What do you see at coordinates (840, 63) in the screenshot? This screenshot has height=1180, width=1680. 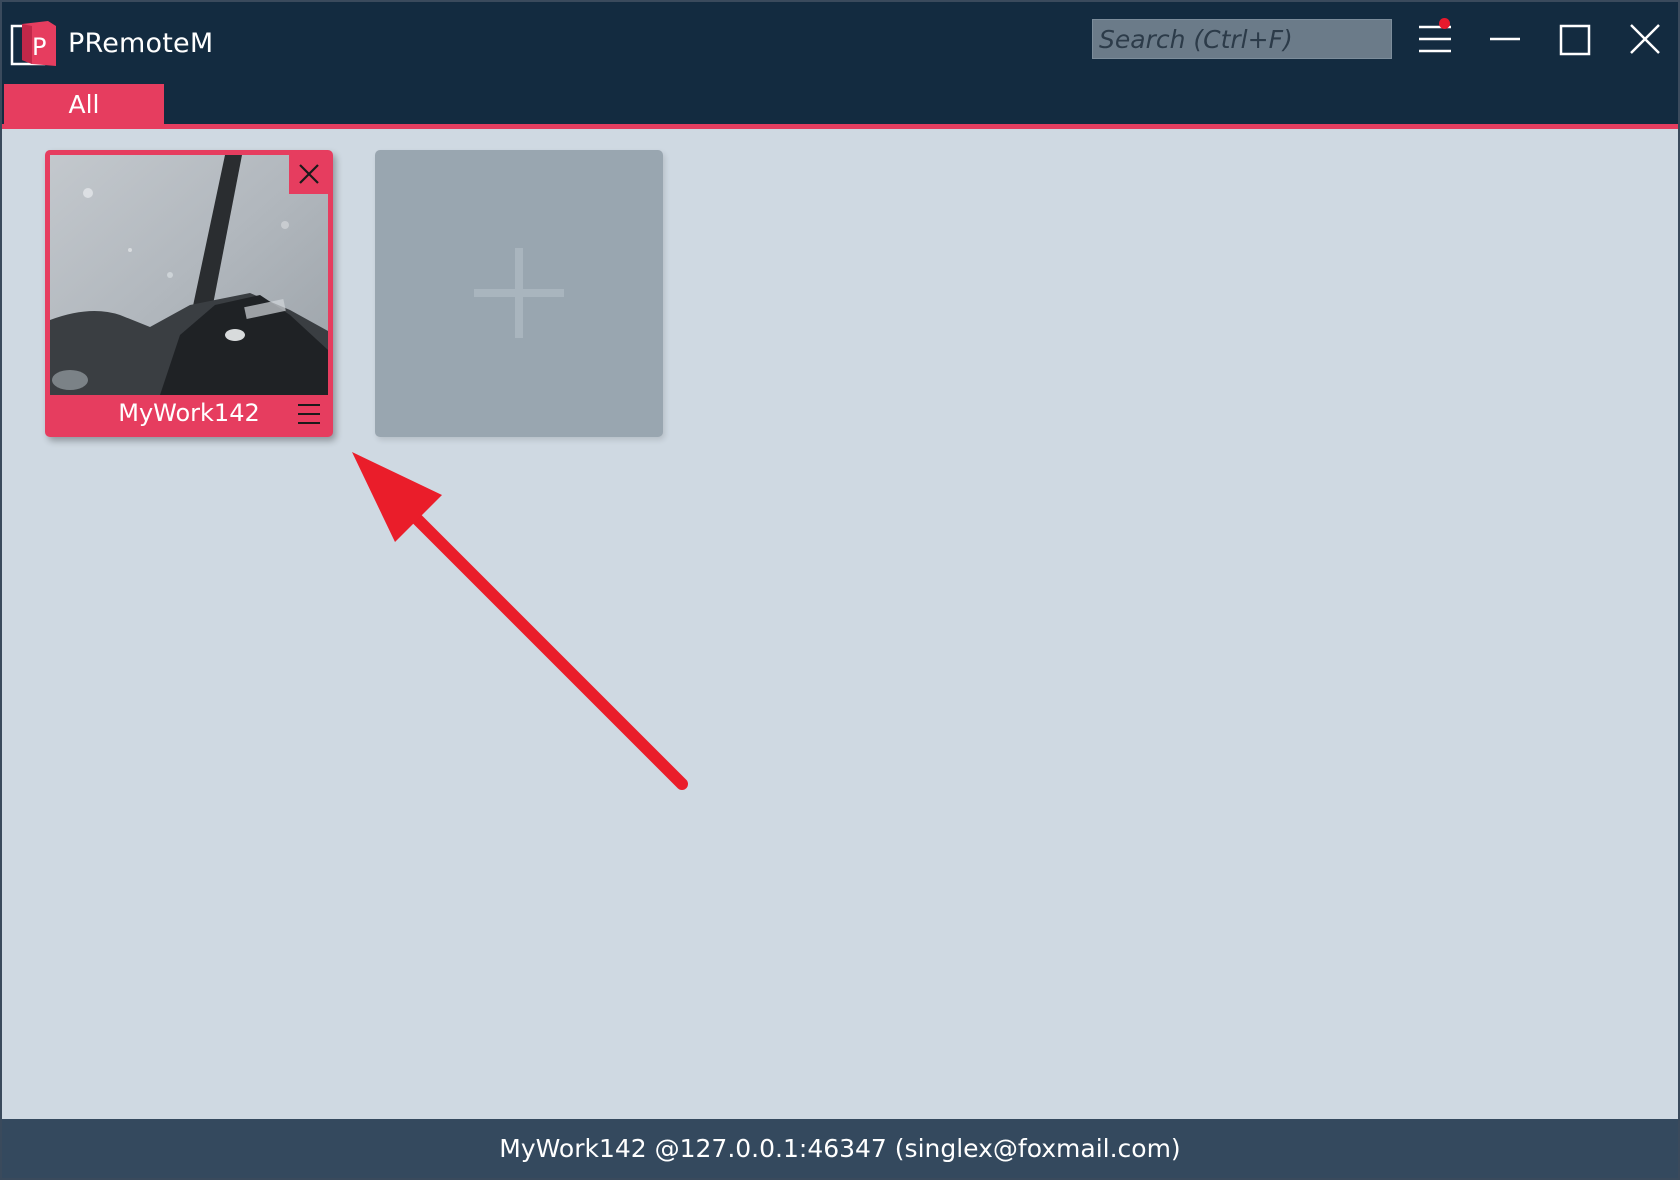 I see `title-bar: P PRemoteM Search (Ctrl+F) All` at bounding box center [840, 63].